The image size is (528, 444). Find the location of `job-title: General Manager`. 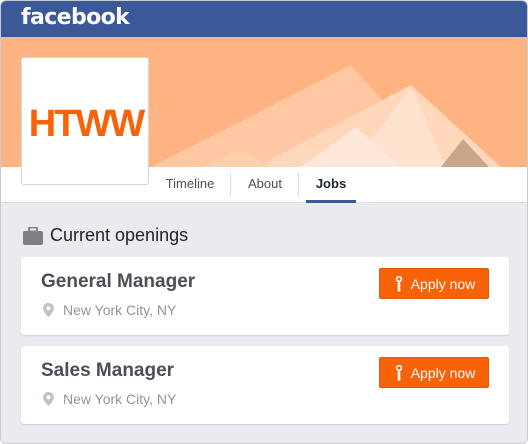

job-title: General Manager is located at coordinates (118, 282).